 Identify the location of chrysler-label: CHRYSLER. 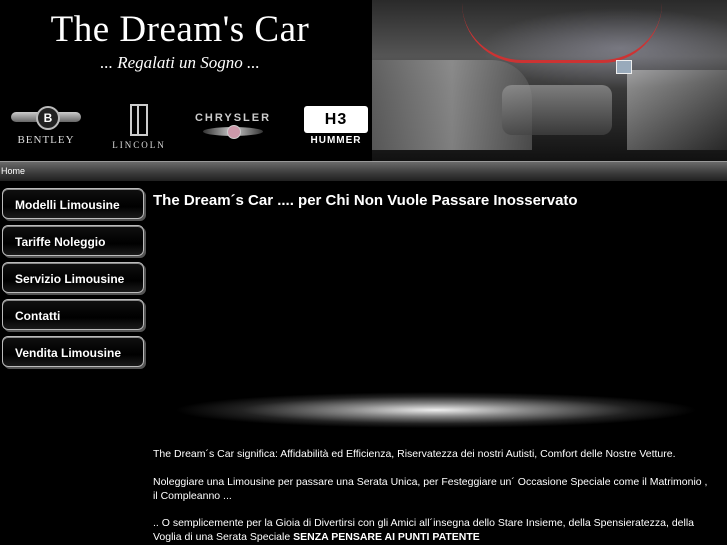
(233, 118).